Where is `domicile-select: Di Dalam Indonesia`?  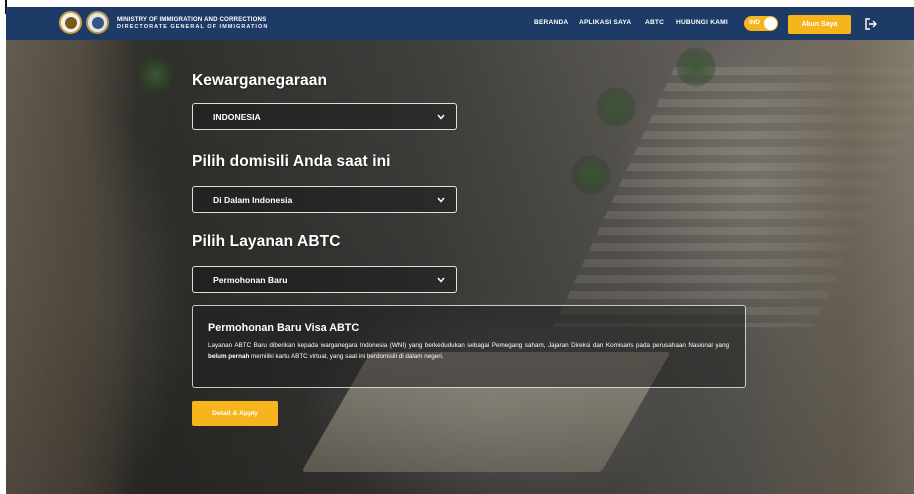 domicile-select: Di Dalam Indonesia is located at coordinates (324, 199).